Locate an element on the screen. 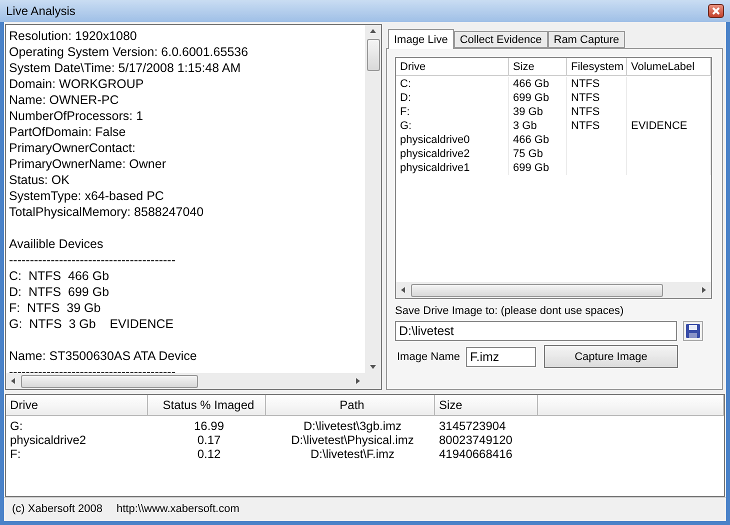 The width and height of the screenshot is (730, 525). table-cell-text: physicaldrive2 is located at coordinates (48, 440).